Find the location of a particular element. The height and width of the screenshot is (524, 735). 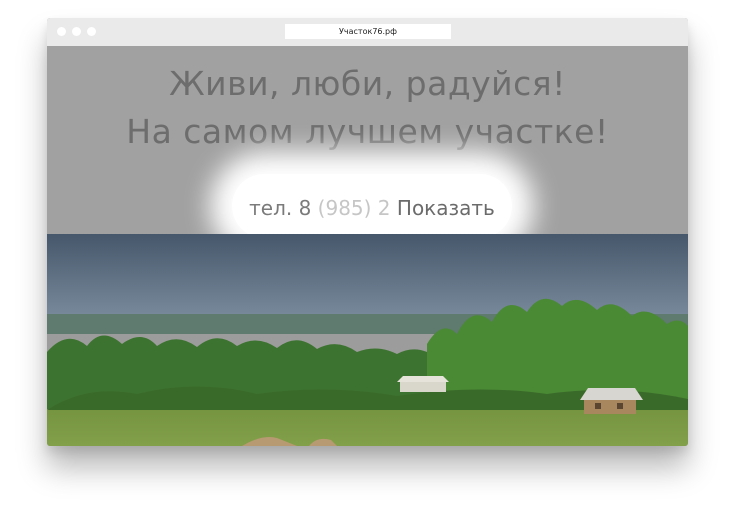

headline-line-1: Живи, люби, радуйся! is located at coordinates (367, 83).